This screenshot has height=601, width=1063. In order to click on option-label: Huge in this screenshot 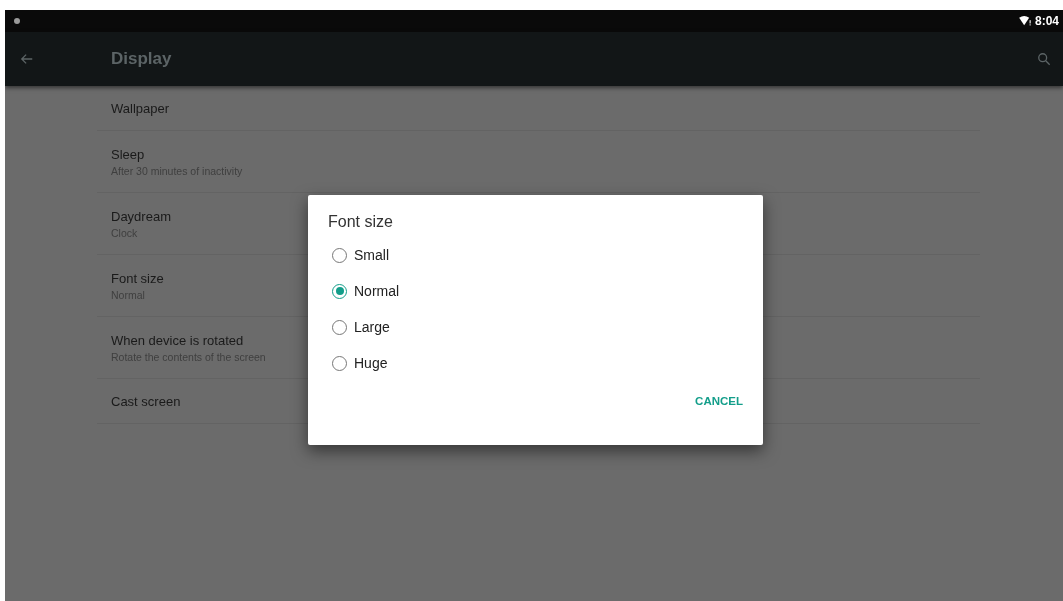, I will do `click(371, 363)`.